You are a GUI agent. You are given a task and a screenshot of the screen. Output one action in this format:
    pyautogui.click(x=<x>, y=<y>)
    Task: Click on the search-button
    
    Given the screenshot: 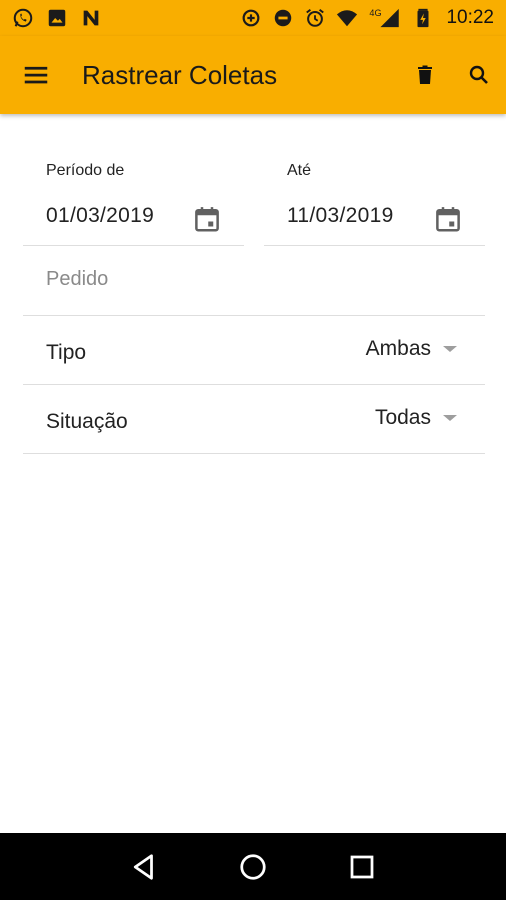 What is the action you would take?
    pyautogui.click(x=479, y=75)
    